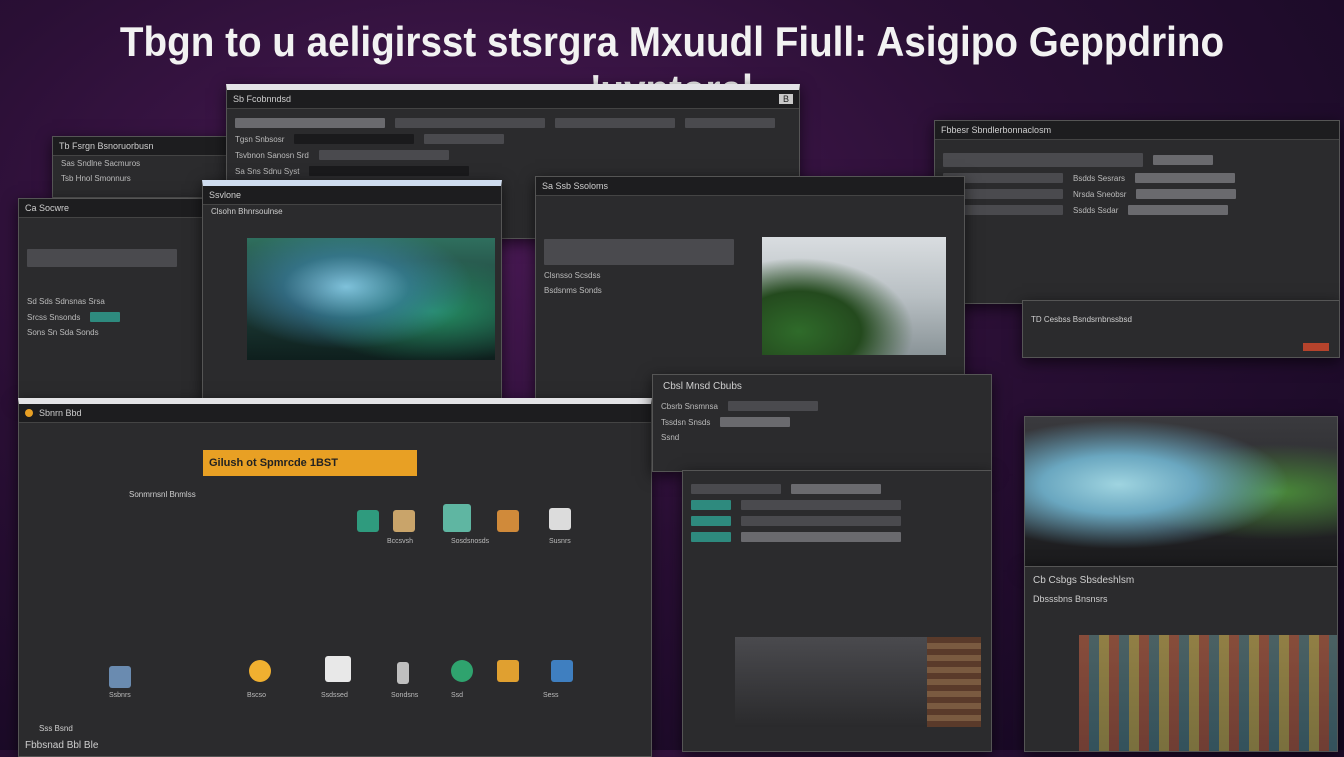  What do you see at coordinates (575, 186) in the screenshot?
I see `window-title: Sa Ssb Ssoloms` at bounding box center [575, 186].